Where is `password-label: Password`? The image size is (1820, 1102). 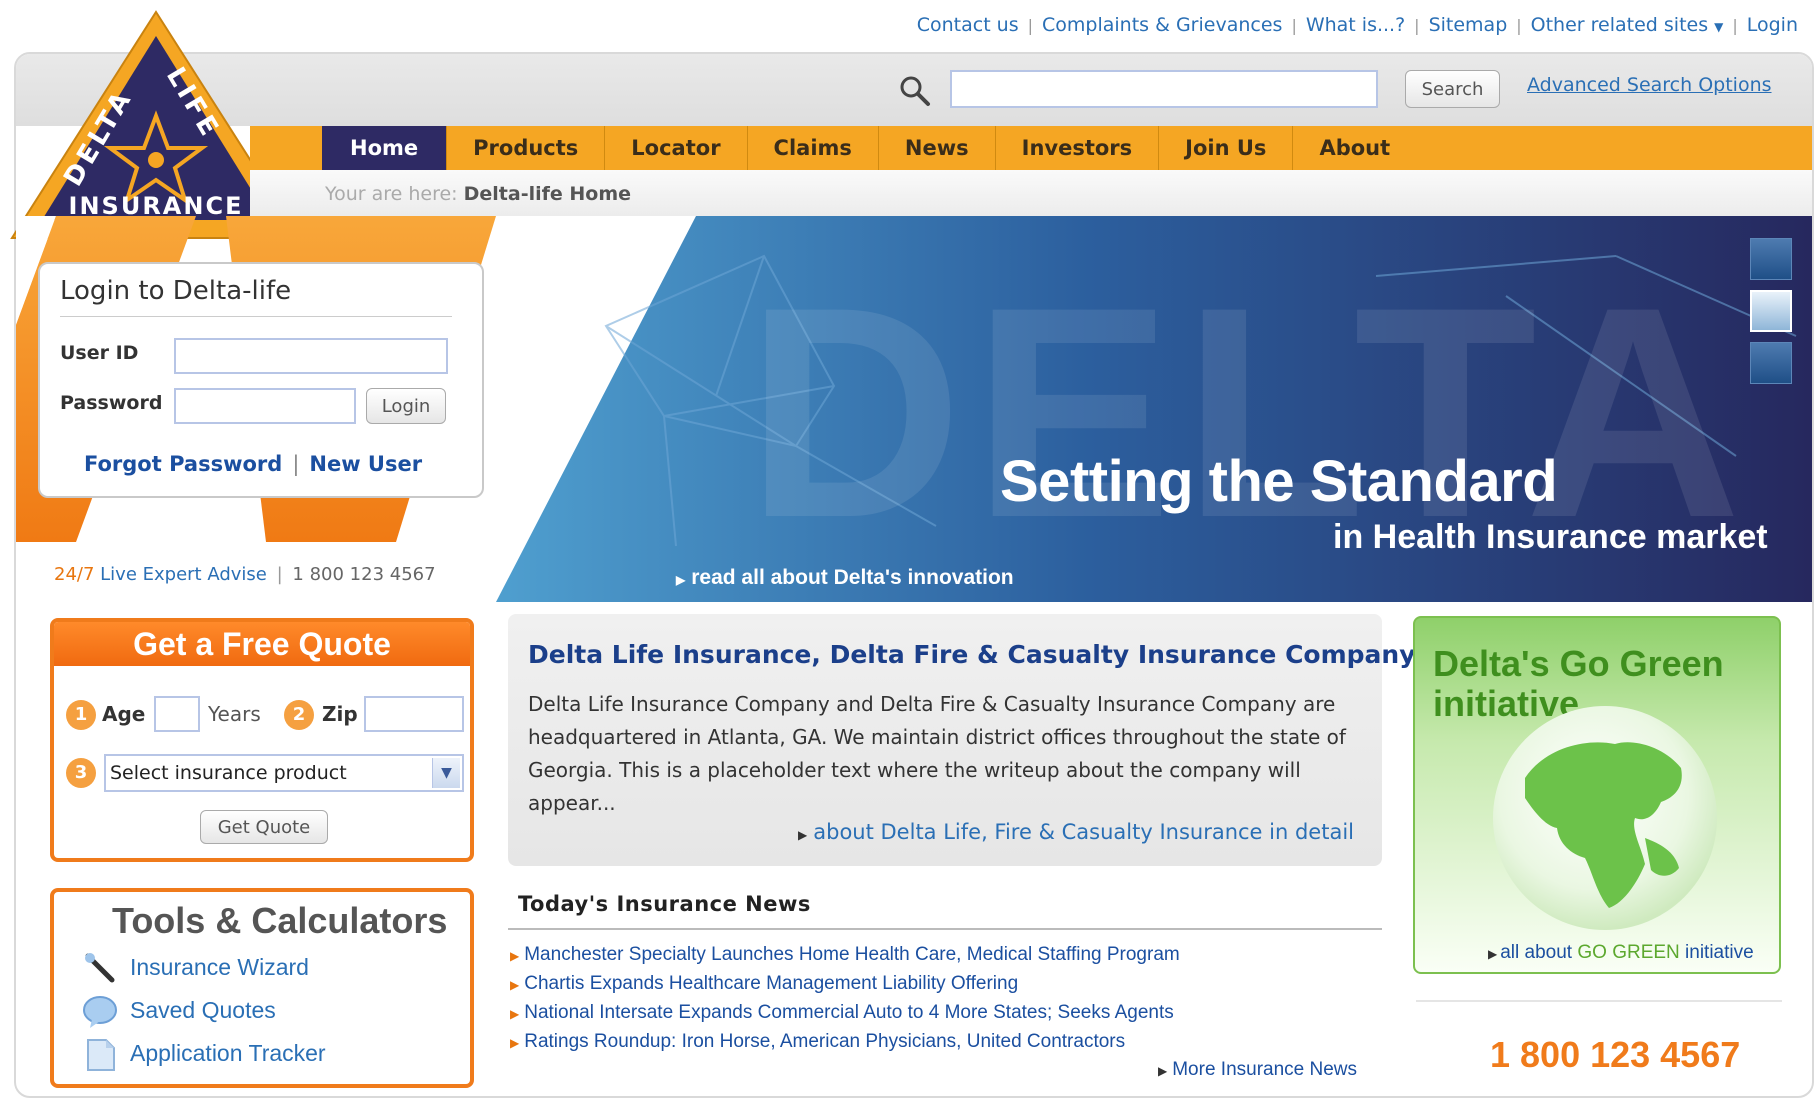 password-label: Password is located at coordinates (111, 403).